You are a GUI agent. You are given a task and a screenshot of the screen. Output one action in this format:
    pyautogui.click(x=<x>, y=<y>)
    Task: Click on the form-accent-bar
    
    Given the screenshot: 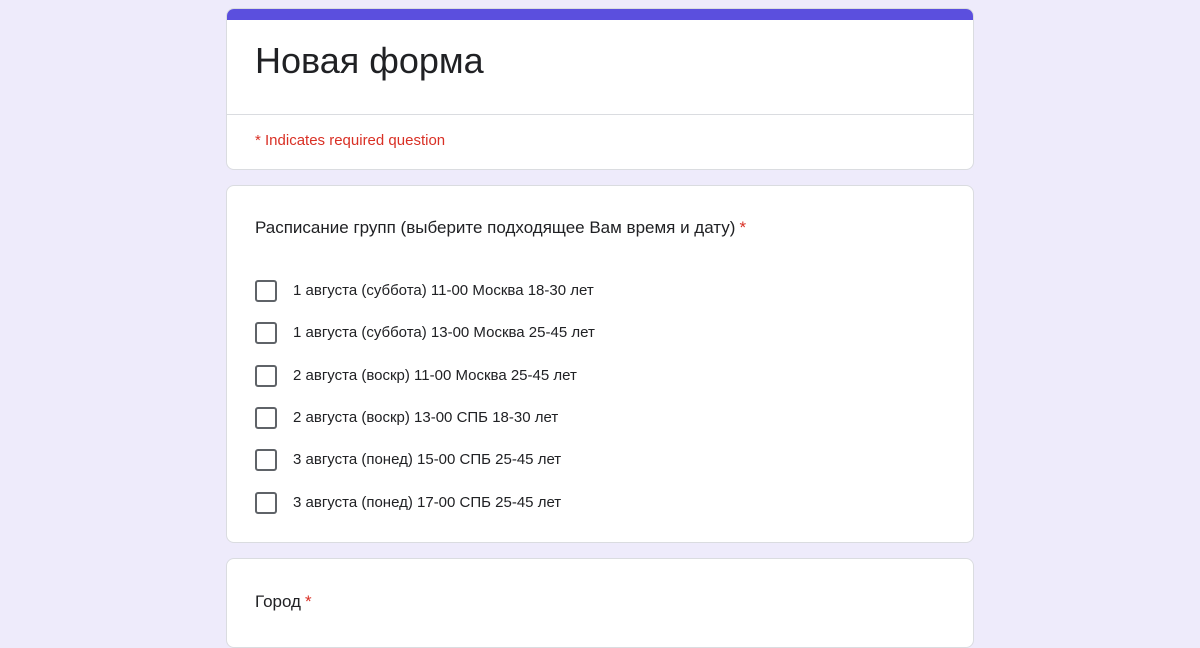 What is the action you would take?
    pyautogui.click(x=600, y=14)
    